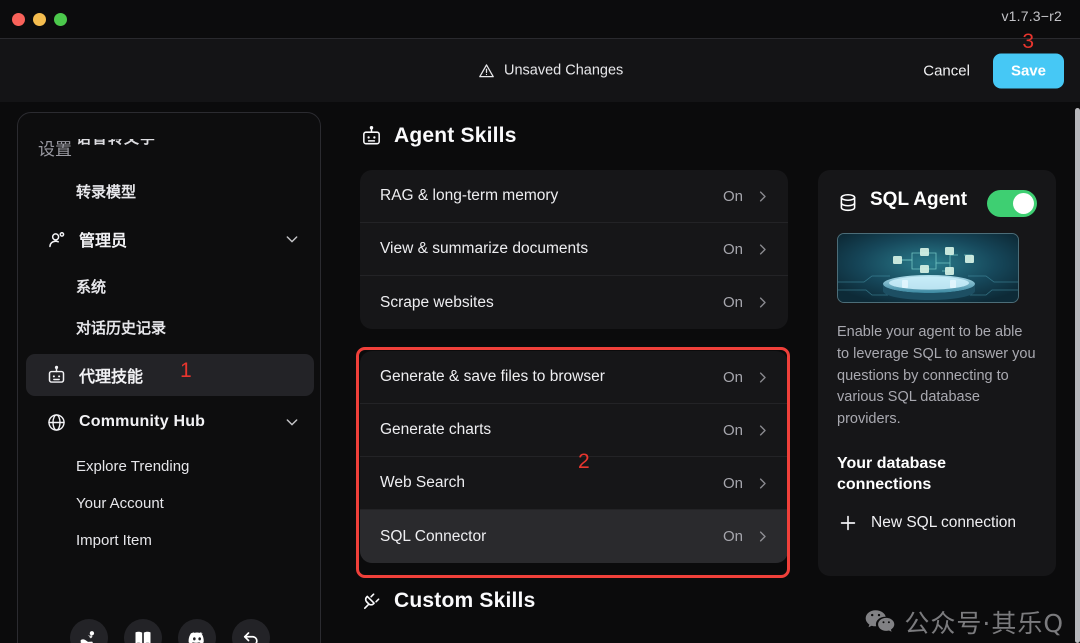 The height and width of the screenshot is (643, 1080). What do you see at coordinates (142, 421) in the screenshot?
I see `sidebar-item-community-hub-label: Community Hub` at bounding box center [142, 421].